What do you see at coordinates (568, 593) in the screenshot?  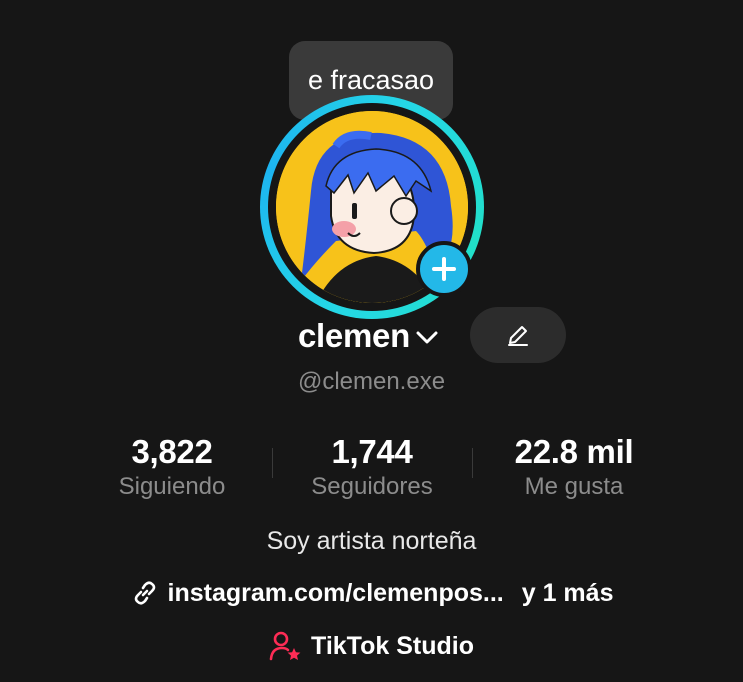 I see `more-links: y 1 más` at bounding box center [568, 593].